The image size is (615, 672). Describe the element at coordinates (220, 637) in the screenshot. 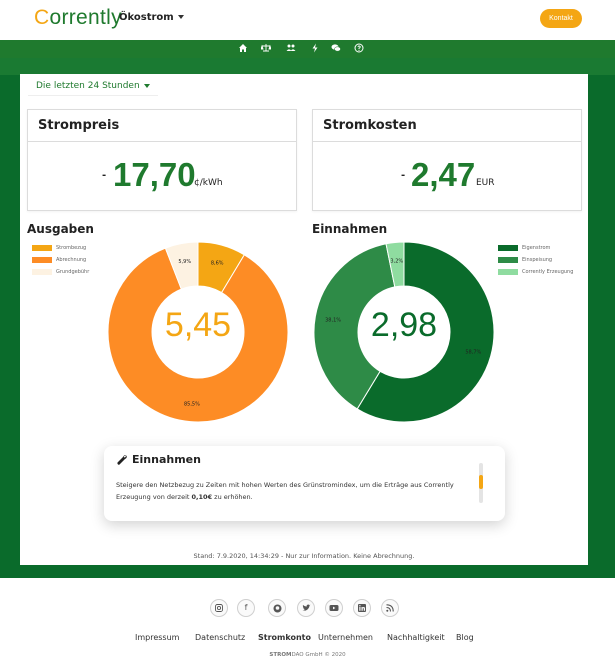

I see `footer-link-datenschutz: Datenschutz` at that location.